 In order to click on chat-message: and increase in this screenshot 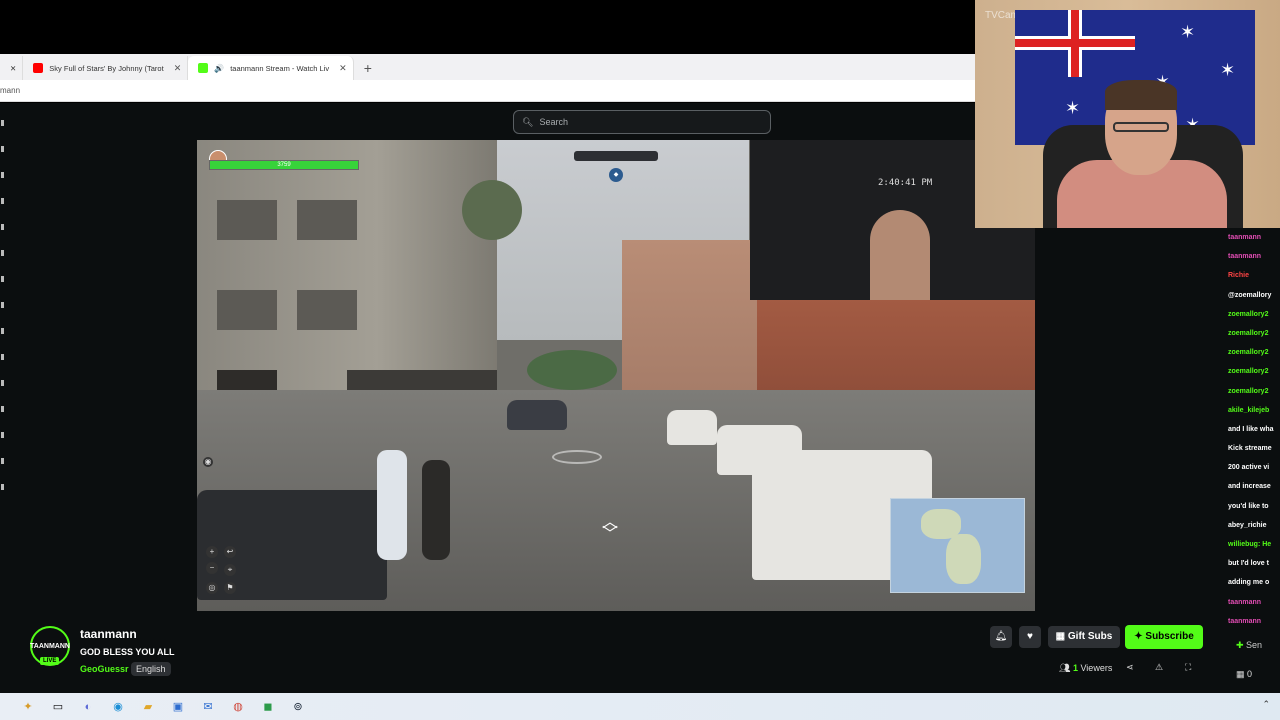, I will do `click(1249, 487)`.